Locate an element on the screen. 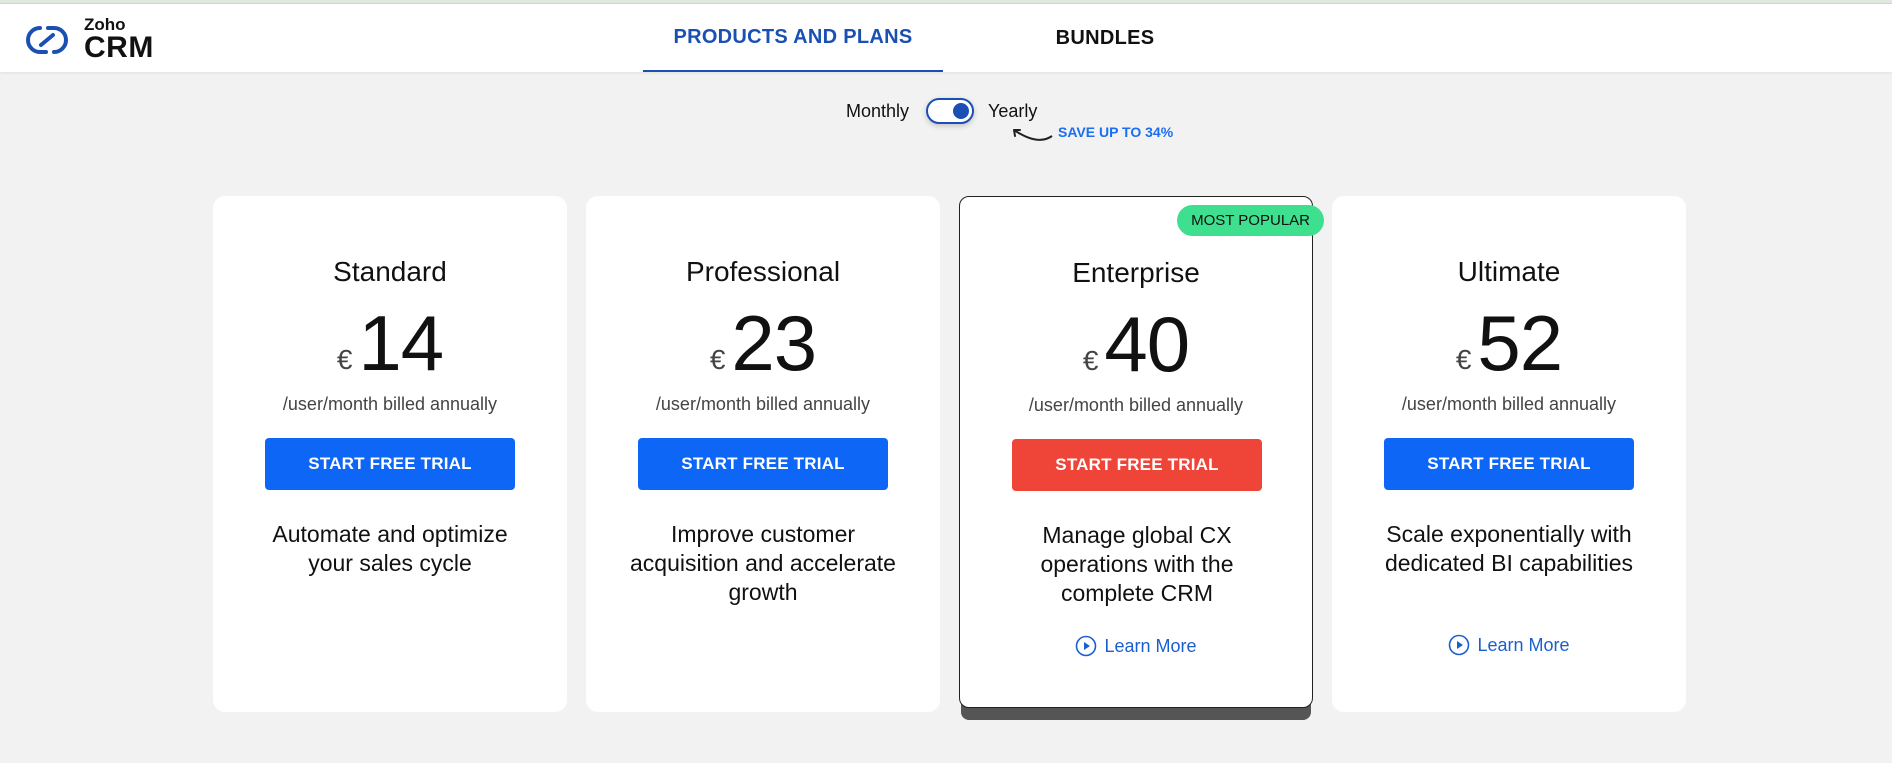 The height and width of the screenshot is (763, 1892). plan-price: € 52 is located at coordinates (1509, 343).